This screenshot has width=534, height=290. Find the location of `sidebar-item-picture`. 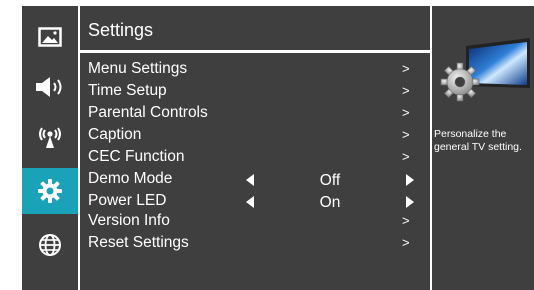

sidebar-item-picture is located at coordinates (50, 37).